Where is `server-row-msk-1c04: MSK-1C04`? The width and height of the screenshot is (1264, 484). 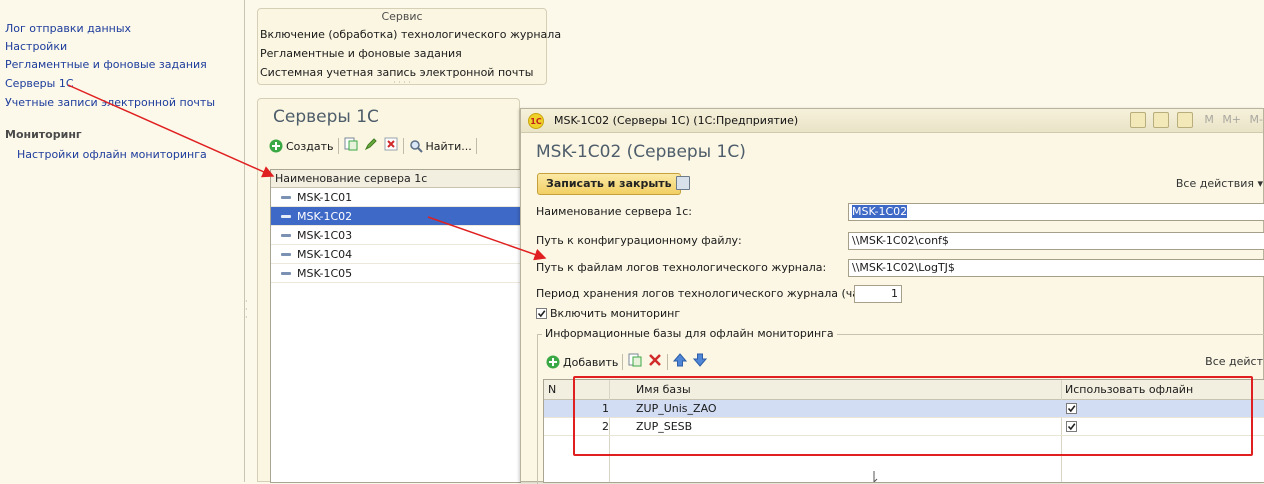
server-row-msk-1c04: MSK-1C04 is located at coordinates (395, 254).